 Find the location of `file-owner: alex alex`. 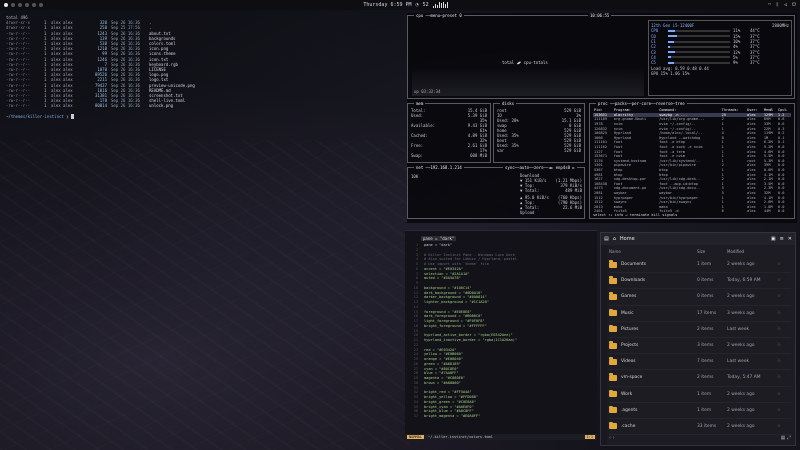

file-owner: alex alex is located at coordinates (62, 106).